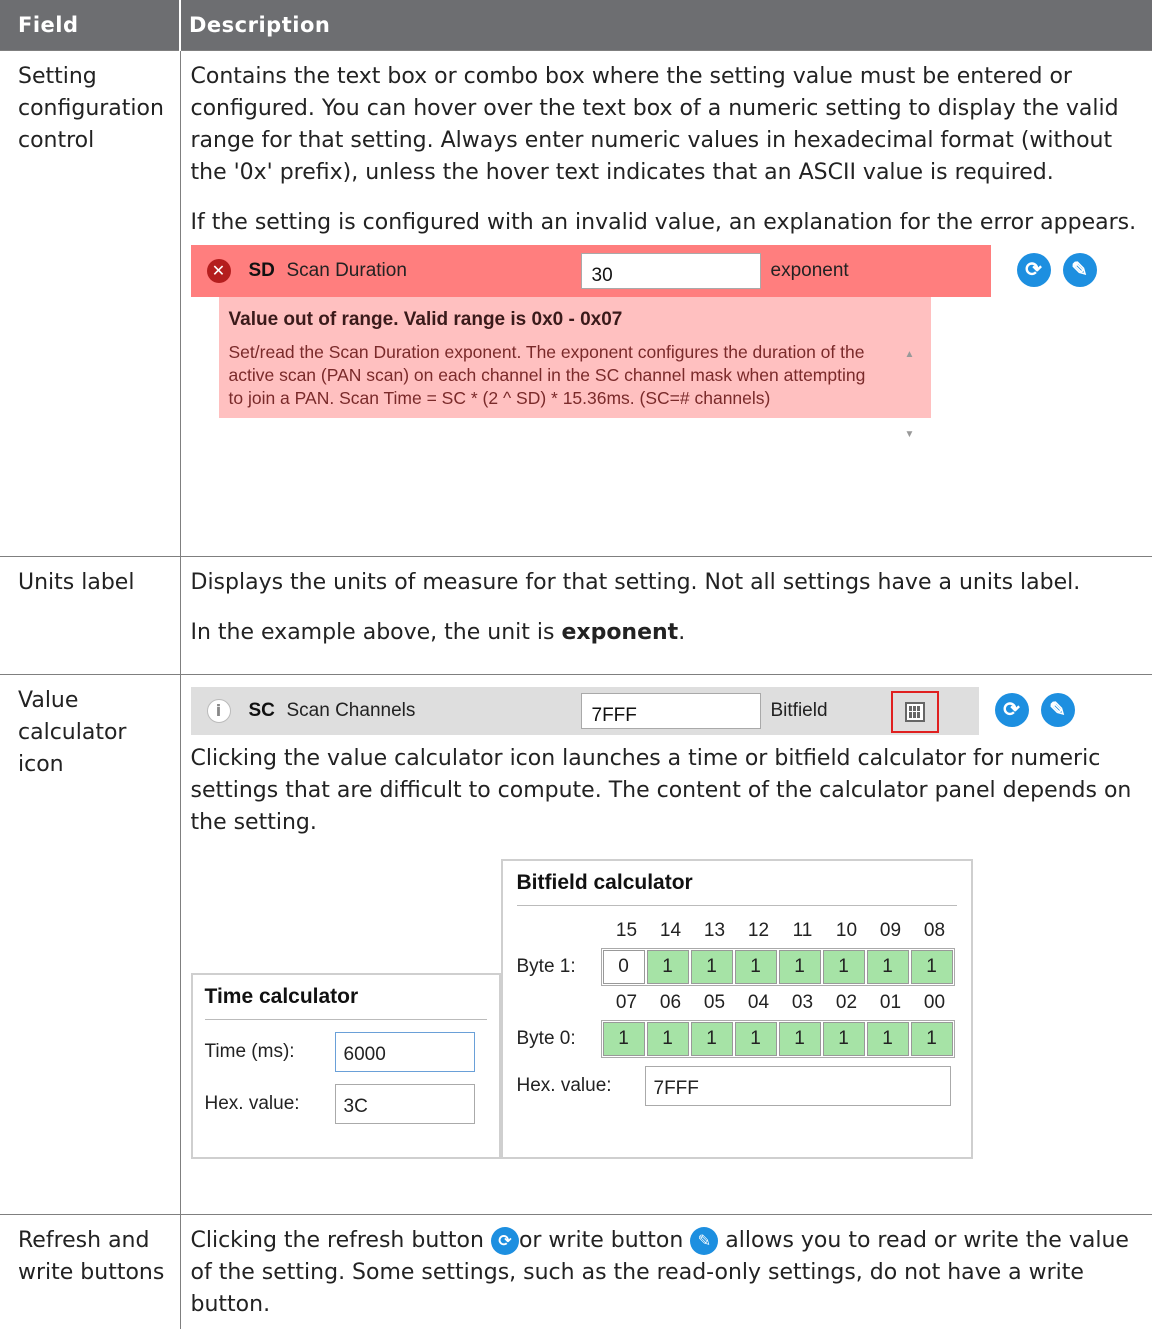  I want to click on bit-position-label: 03, so click(802, 1002).